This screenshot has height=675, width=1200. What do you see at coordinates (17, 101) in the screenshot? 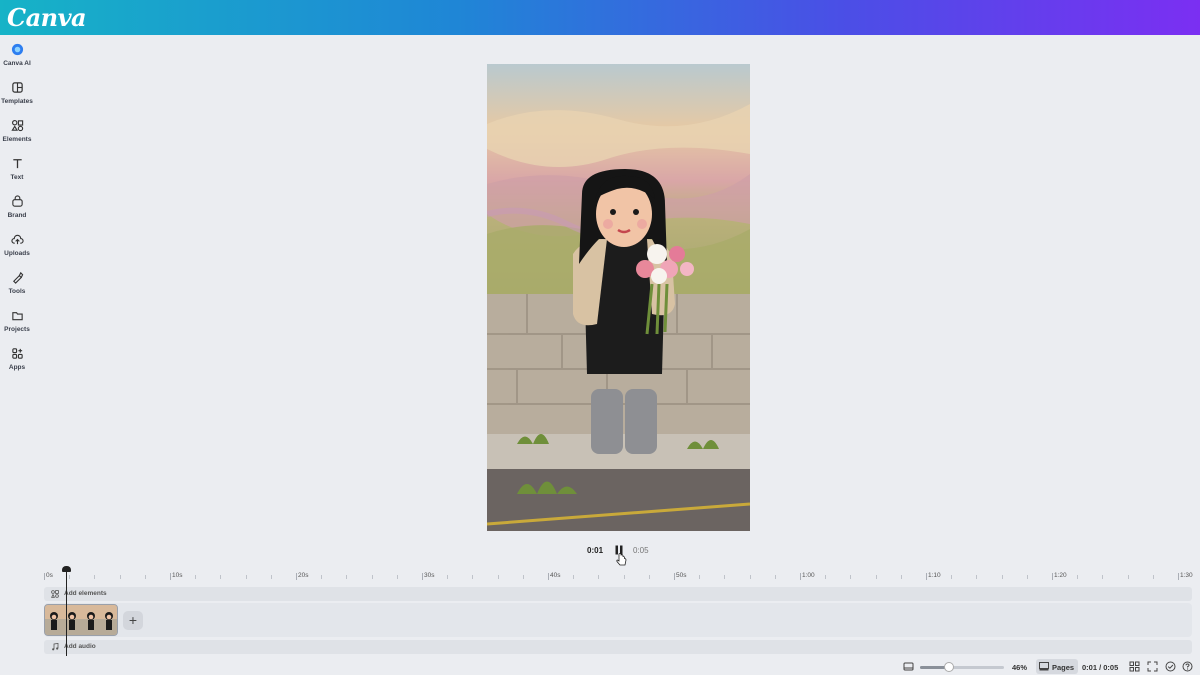
I see `sidebar-item-label: Templates` at bounding box center [17, 101].